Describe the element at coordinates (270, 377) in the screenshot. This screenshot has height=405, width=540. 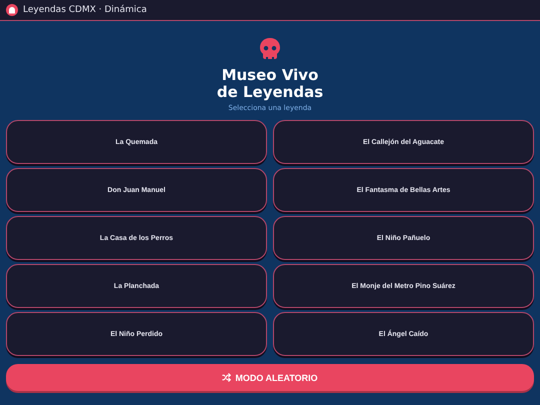
I see `random-mode-button: MODO ALEATORIO` at that location.